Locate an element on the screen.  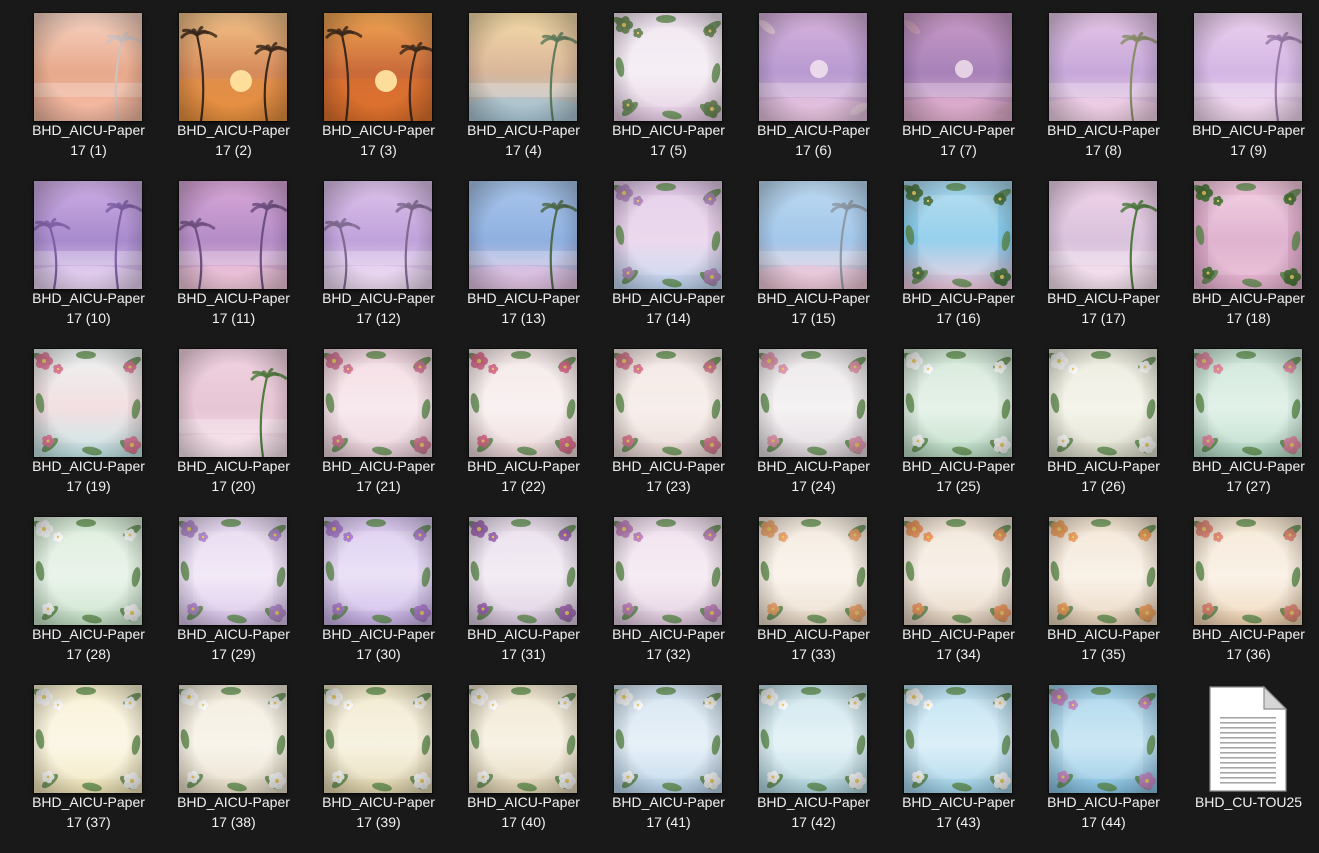
file-item-image: BHD_AICU-Paper 17 (16) is located at coordinates (958, 253).